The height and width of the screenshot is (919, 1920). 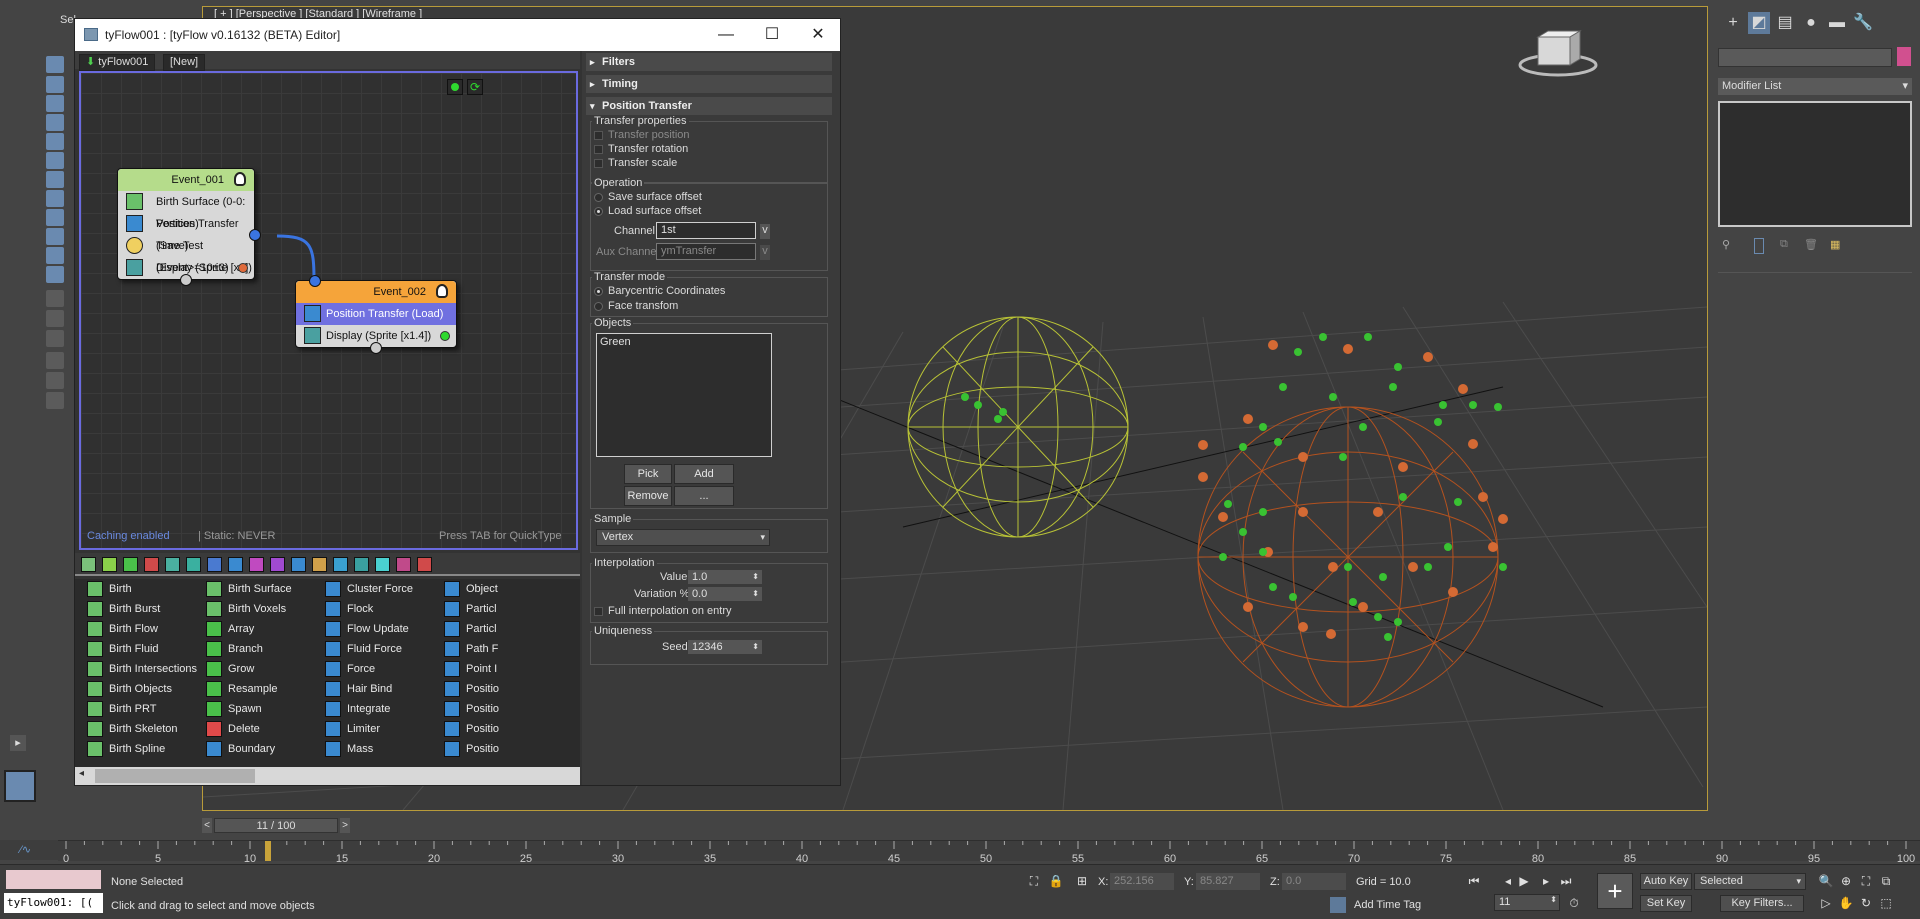 I want to click on barycentric-radio, so click(x=598, y=291).